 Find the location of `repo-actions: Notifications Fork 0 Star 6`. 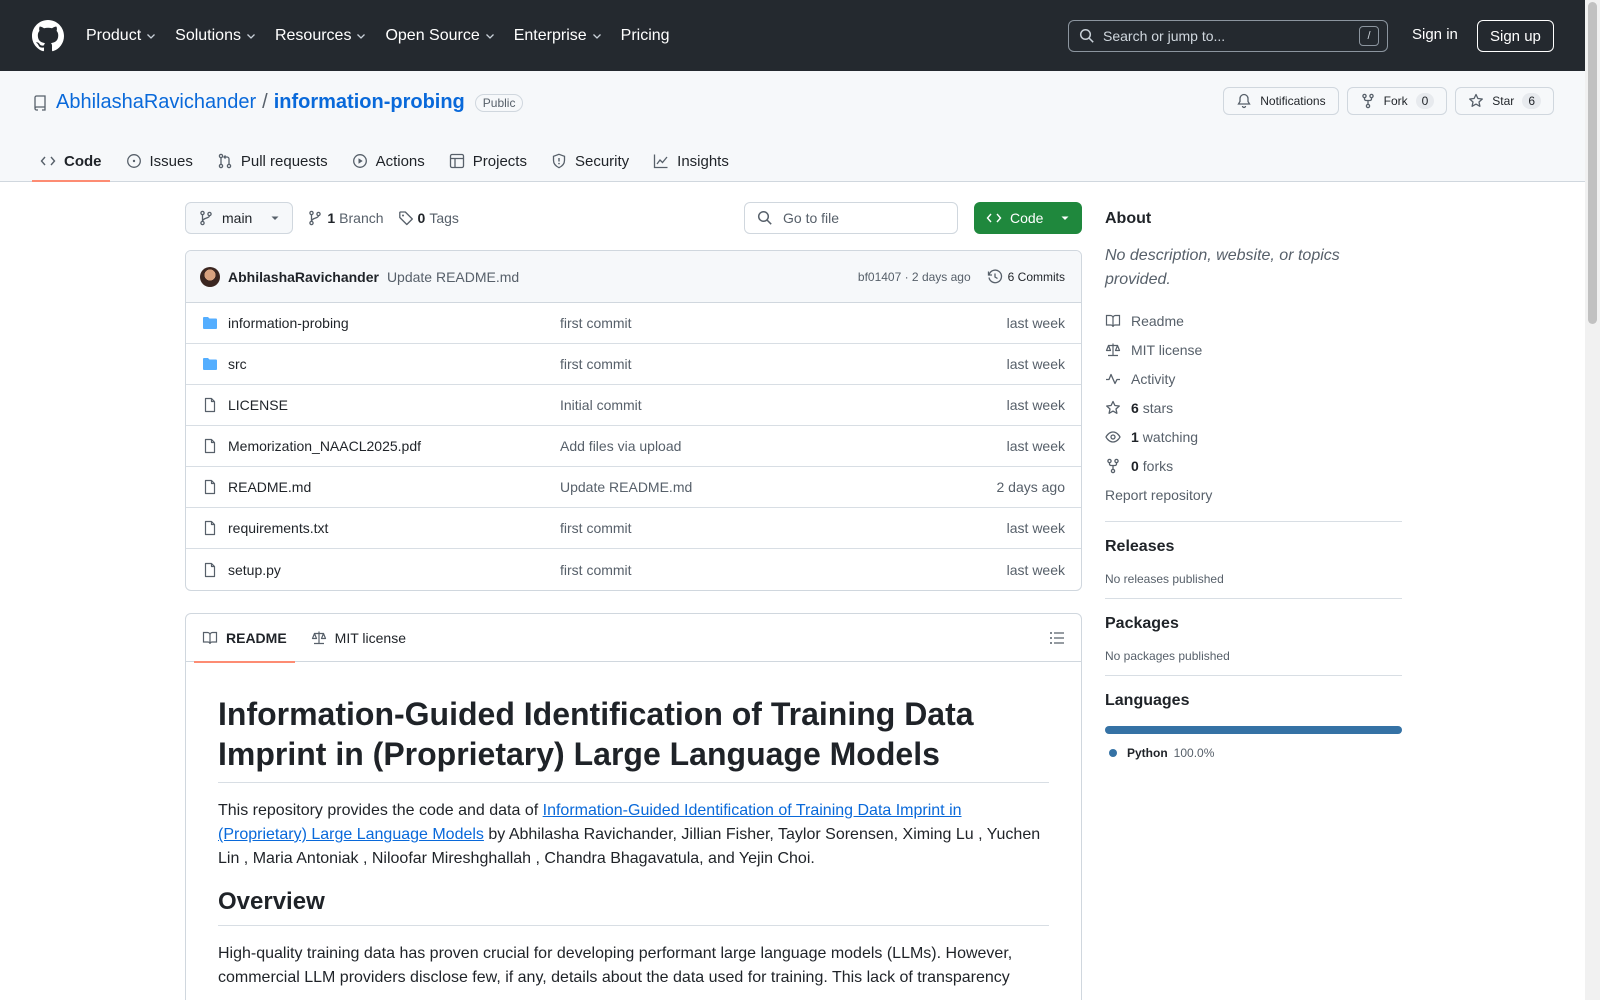

repo-actions: Notifications Fork 0 Star 6 is located at coordinates (1388, 101).